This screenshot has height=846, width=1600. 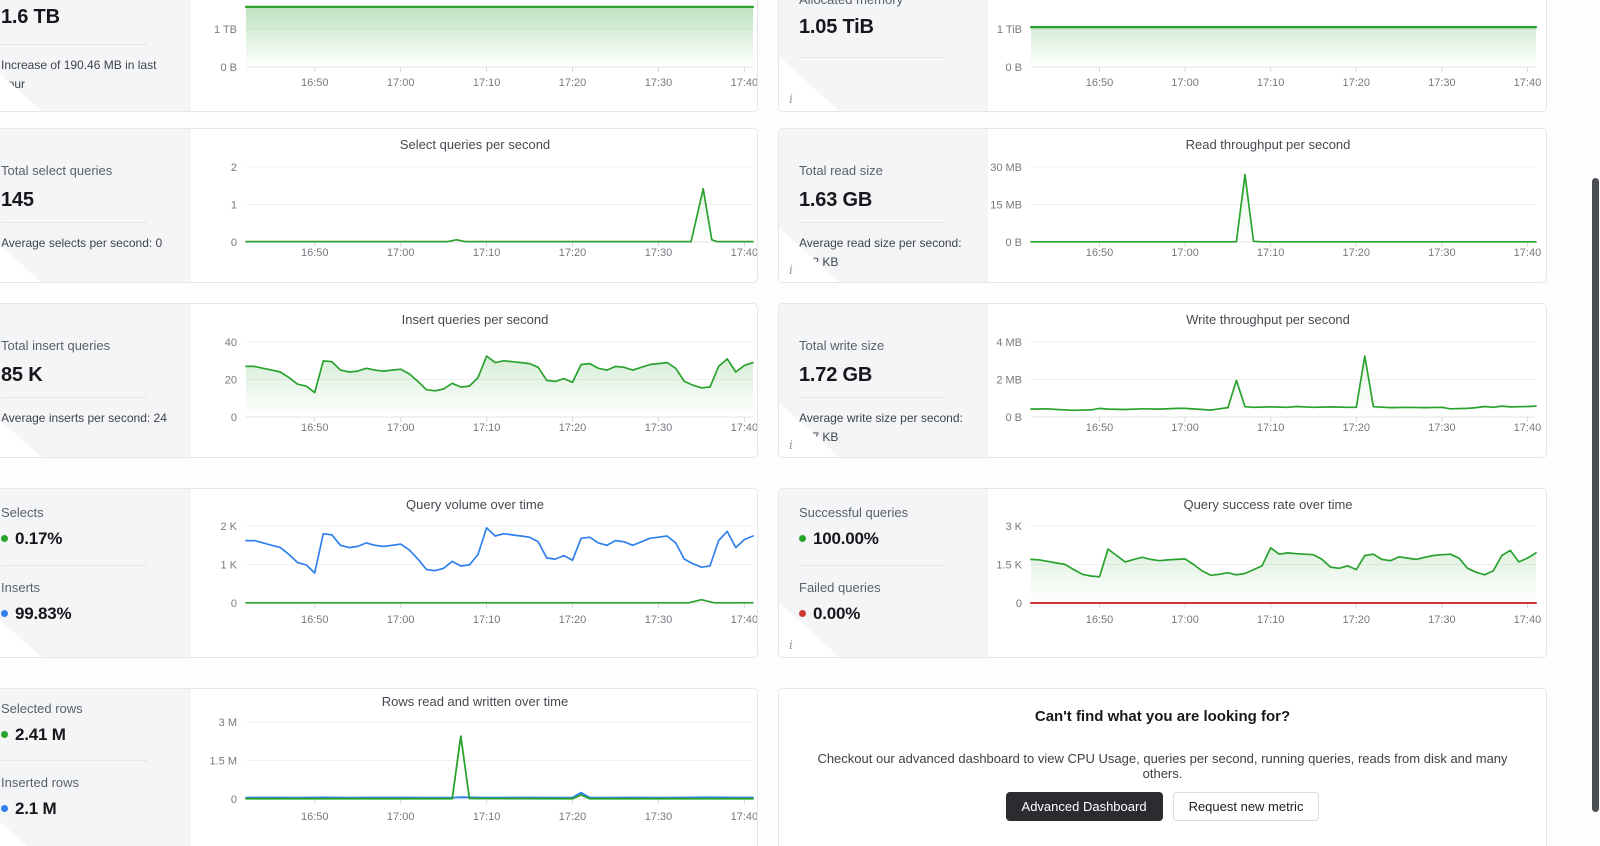 What do you see at coordinates (95, 573) in the screenshot?
I see `stat-panel: Selects 0.17% Inserts 99.83% i` at bounding box center [95, 573].